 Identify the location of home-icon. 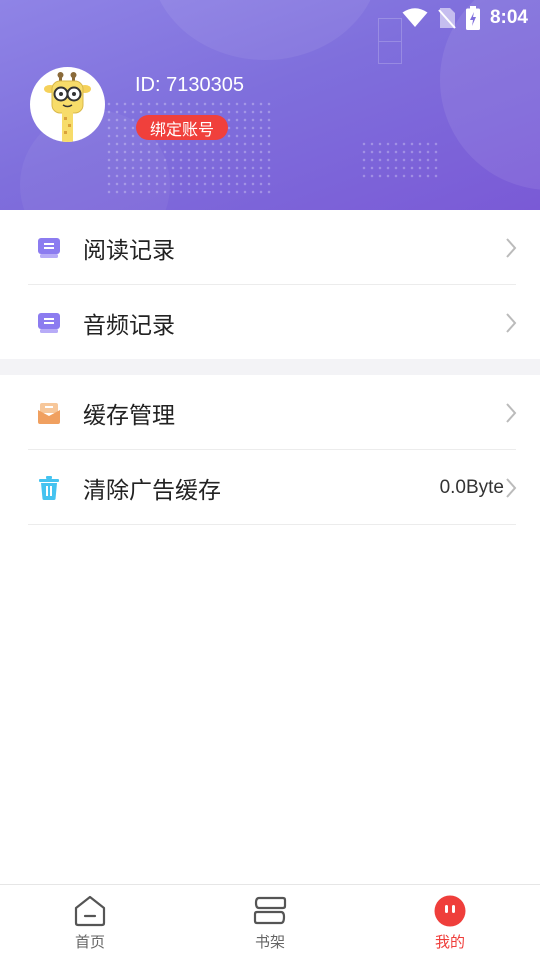
(90, 911).